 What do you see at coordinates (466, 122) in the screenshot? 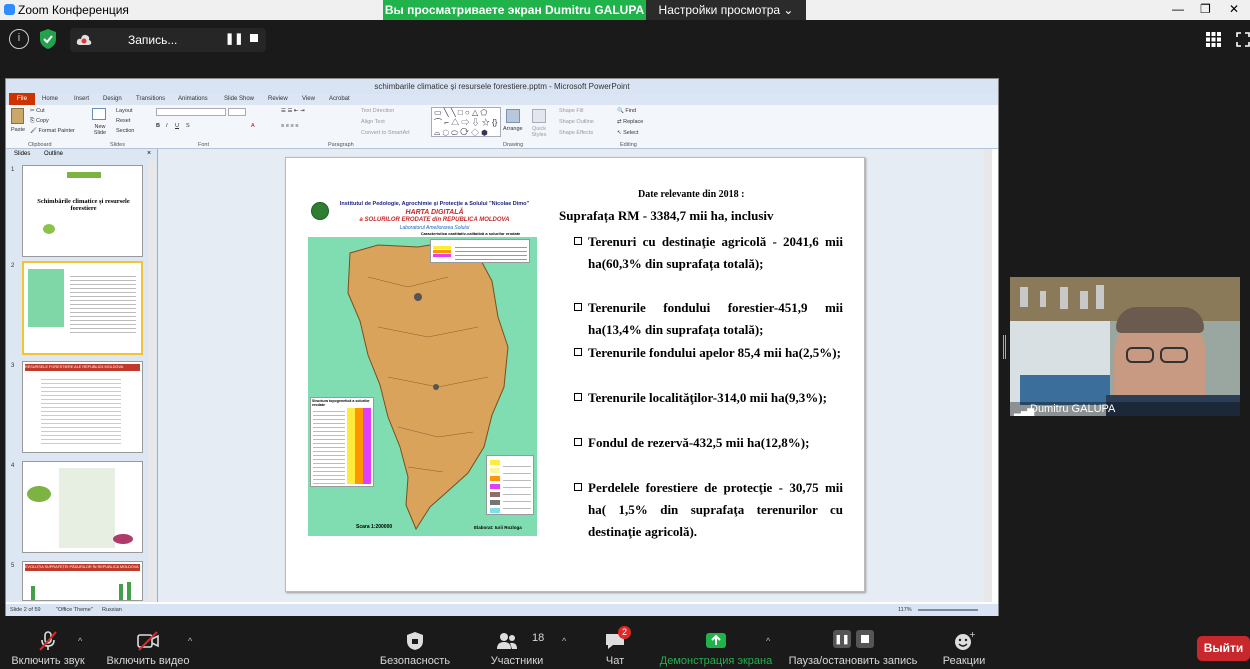
I see `shapes-gallery: ▭ ╲ ╲ □ ○ △ ⬠ ⌒ ⌐ △ ⇨ ⇩ ☆ {} ⌓ ⬡ ⬭ ⟳ ◇ ⬢` at bounding box center [466, 122].